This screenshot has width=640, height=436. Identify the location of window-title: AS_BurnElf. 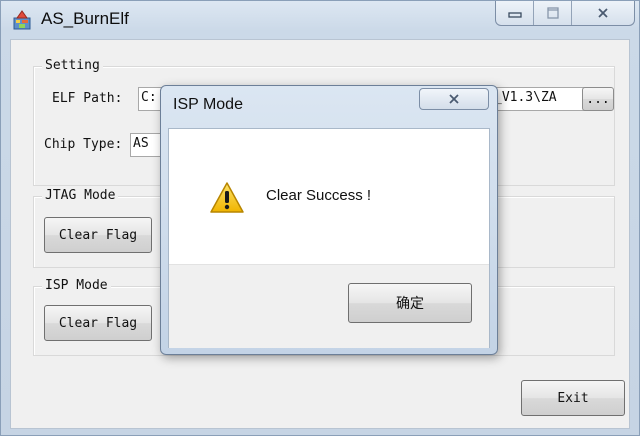
(85, 18).